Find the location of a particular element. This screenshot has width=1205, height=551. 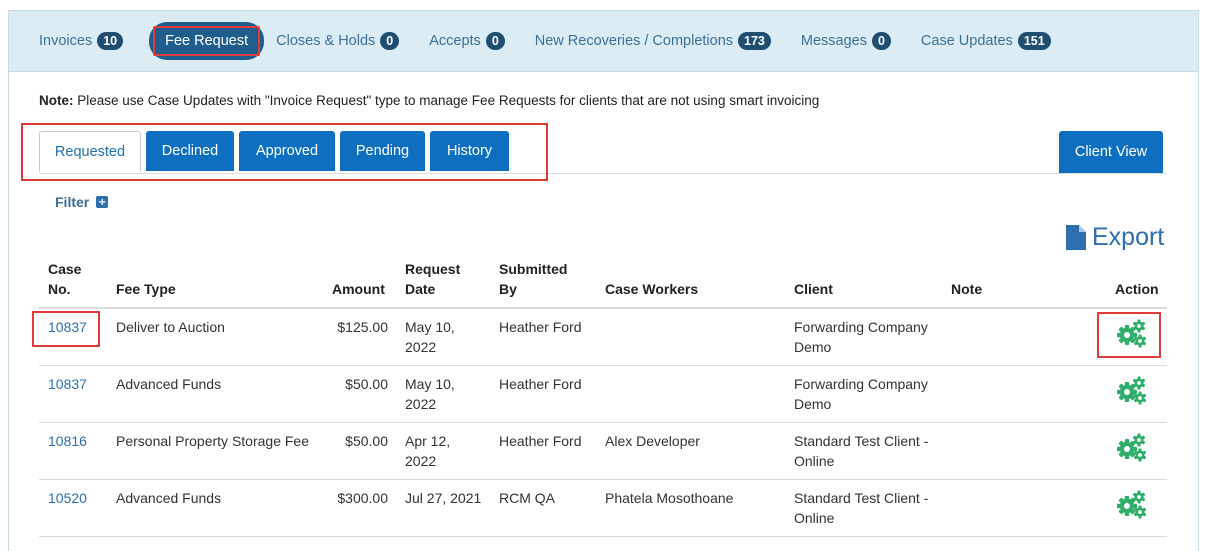

client-view-button: Client View is located at coordinates (1111, 152).